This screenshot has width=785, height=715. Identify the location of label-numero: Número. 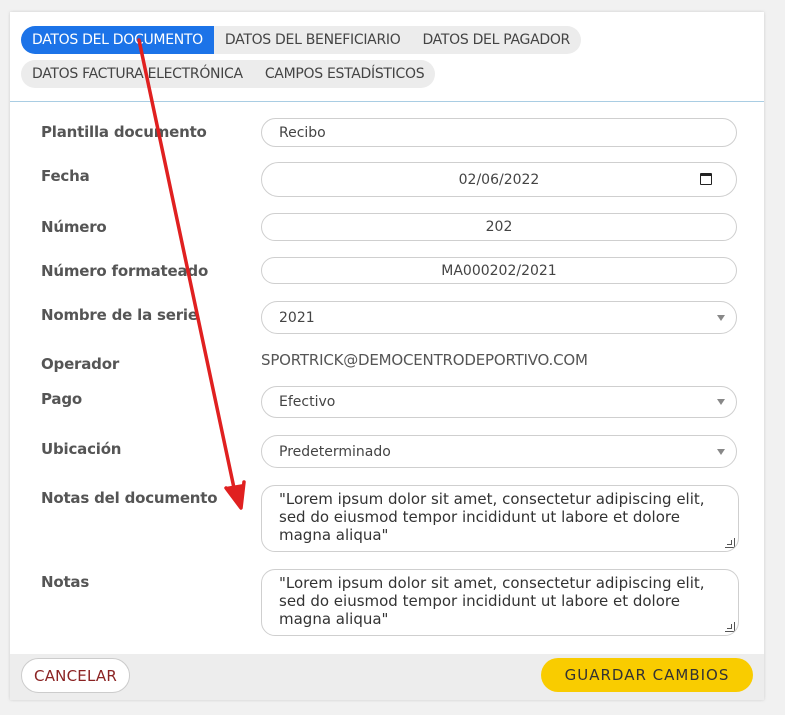
(74, 227).